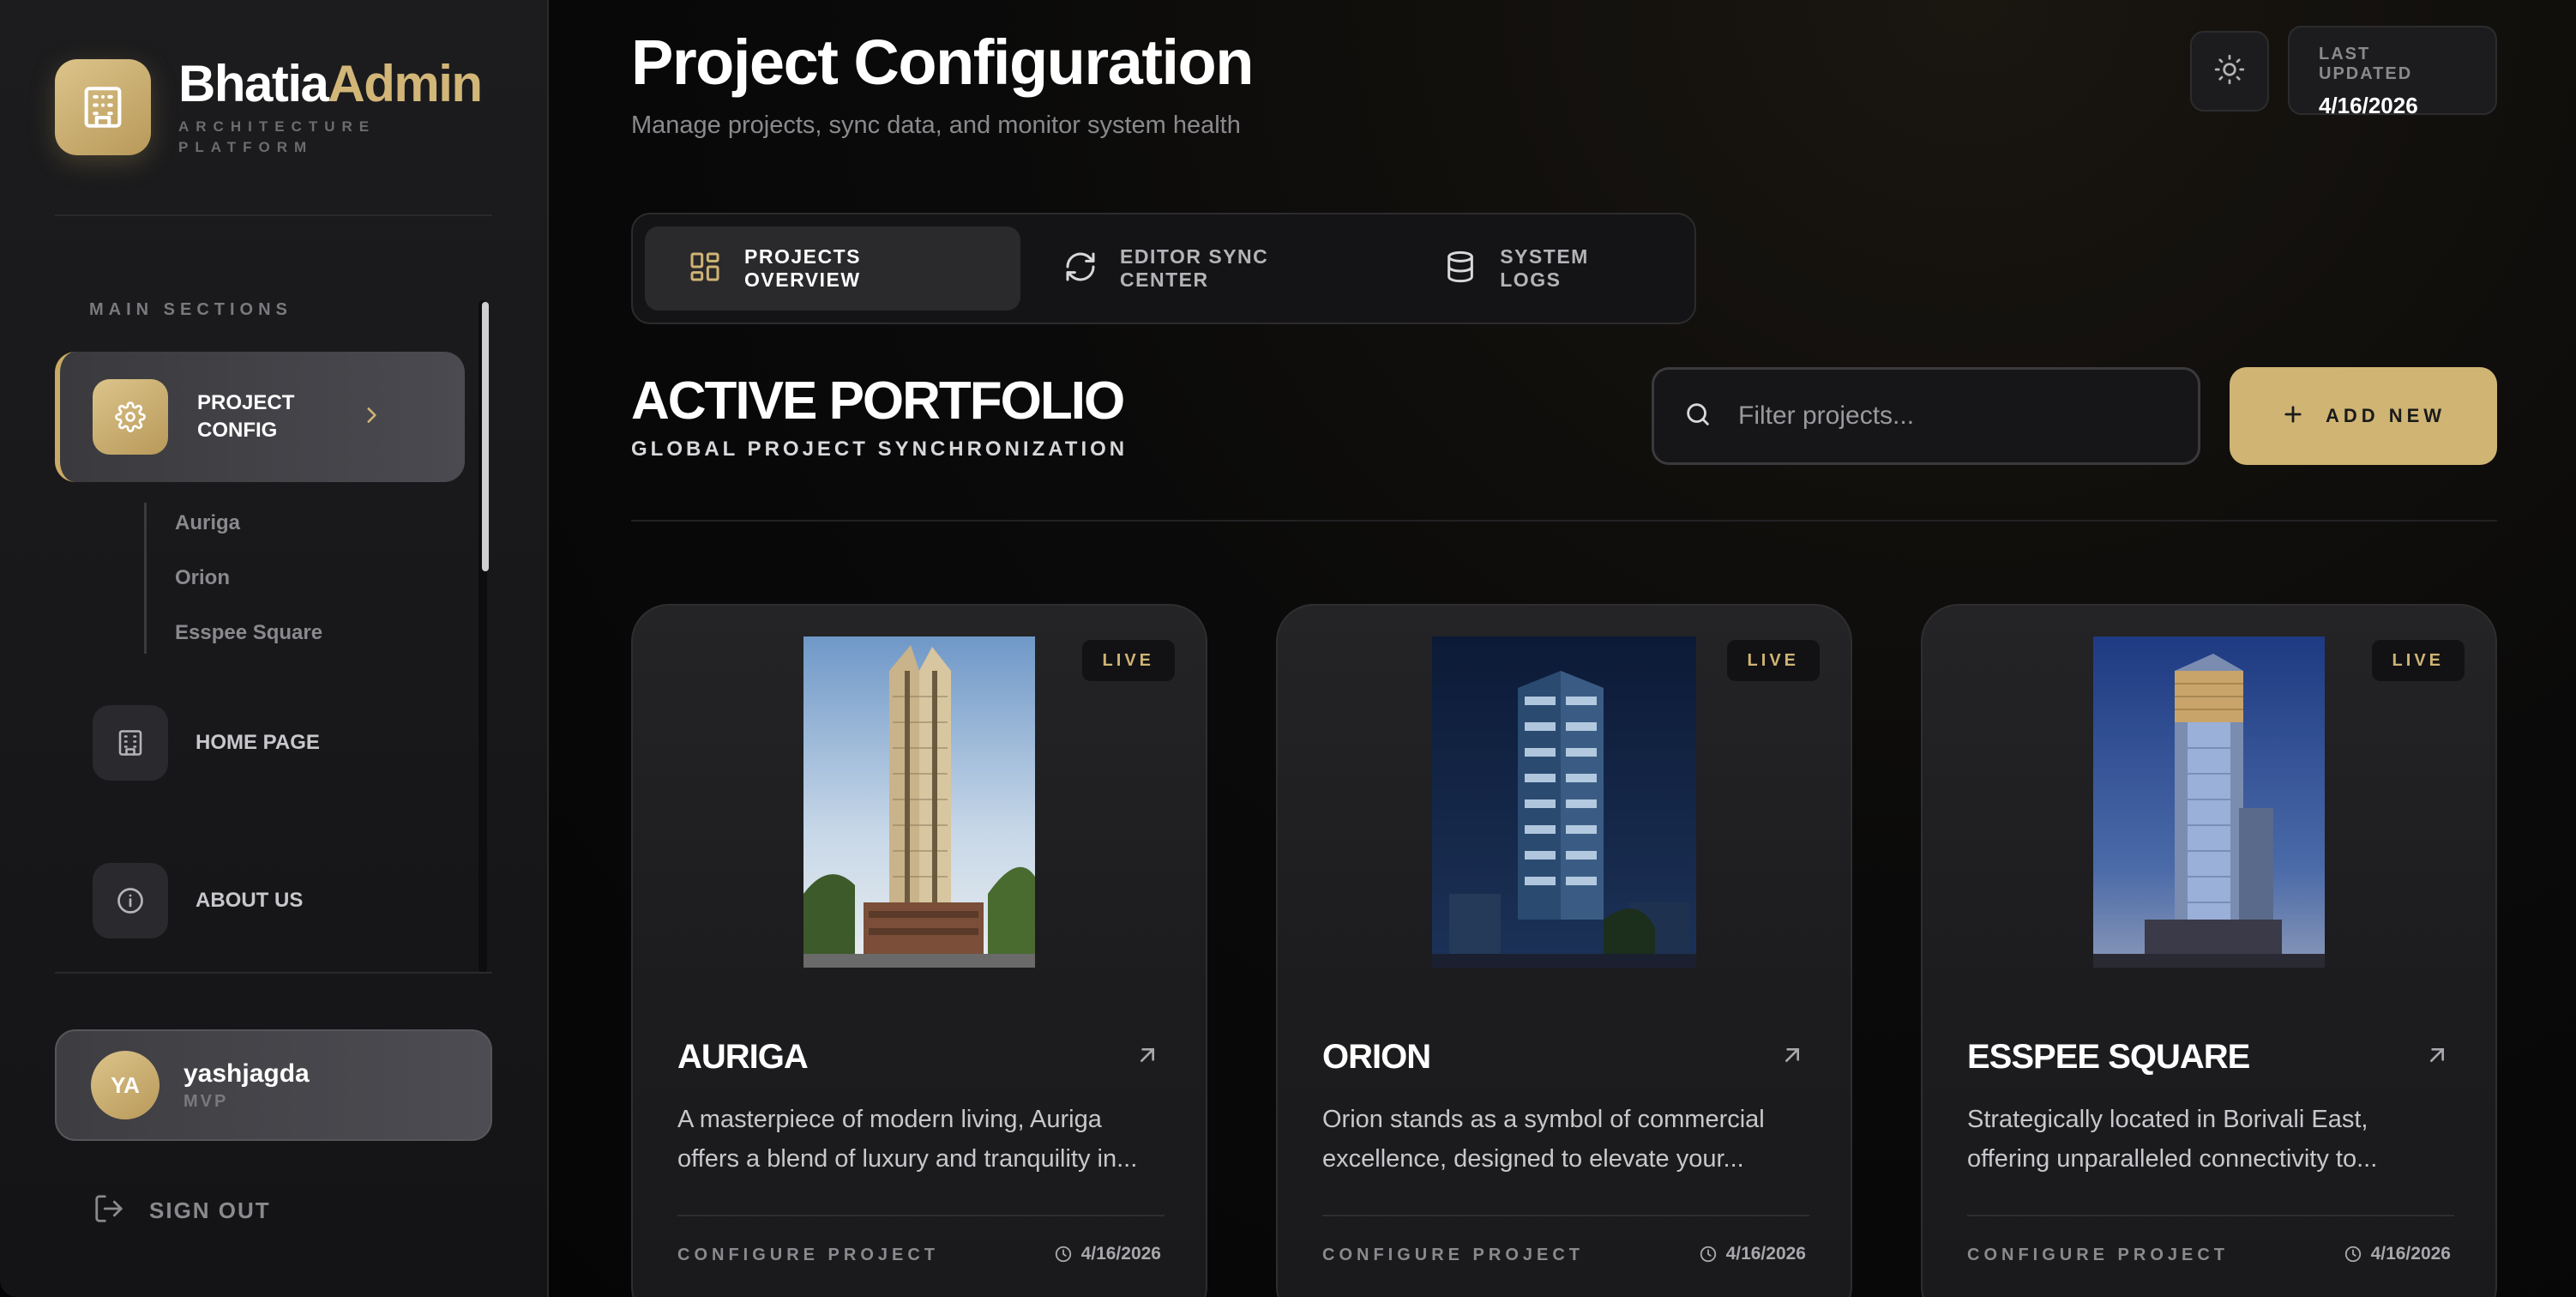  Describe the element at coordinates (485, 436) in the screenshot. I see `sidebar-scrollbar-thumb` at that location.